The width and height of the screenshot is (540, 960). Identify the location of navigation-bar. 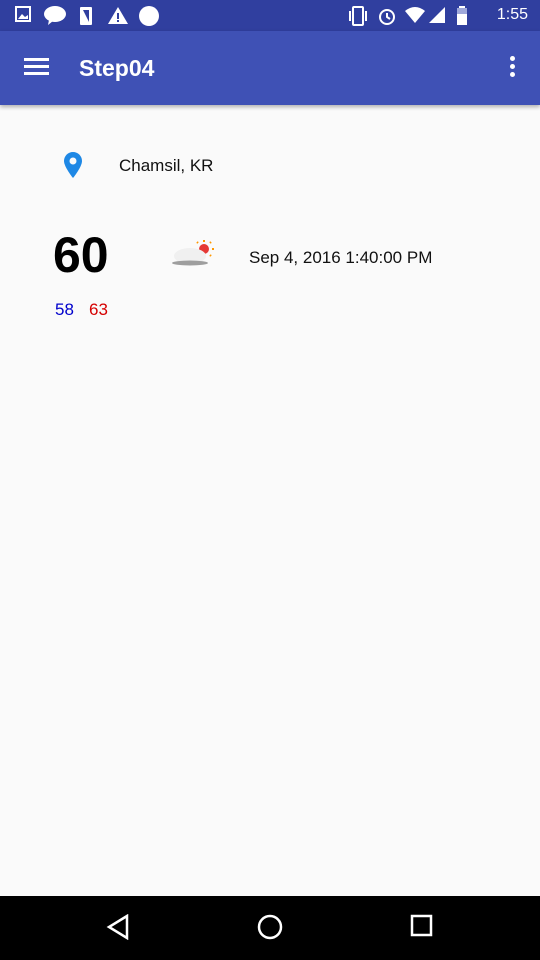
(270, 928).